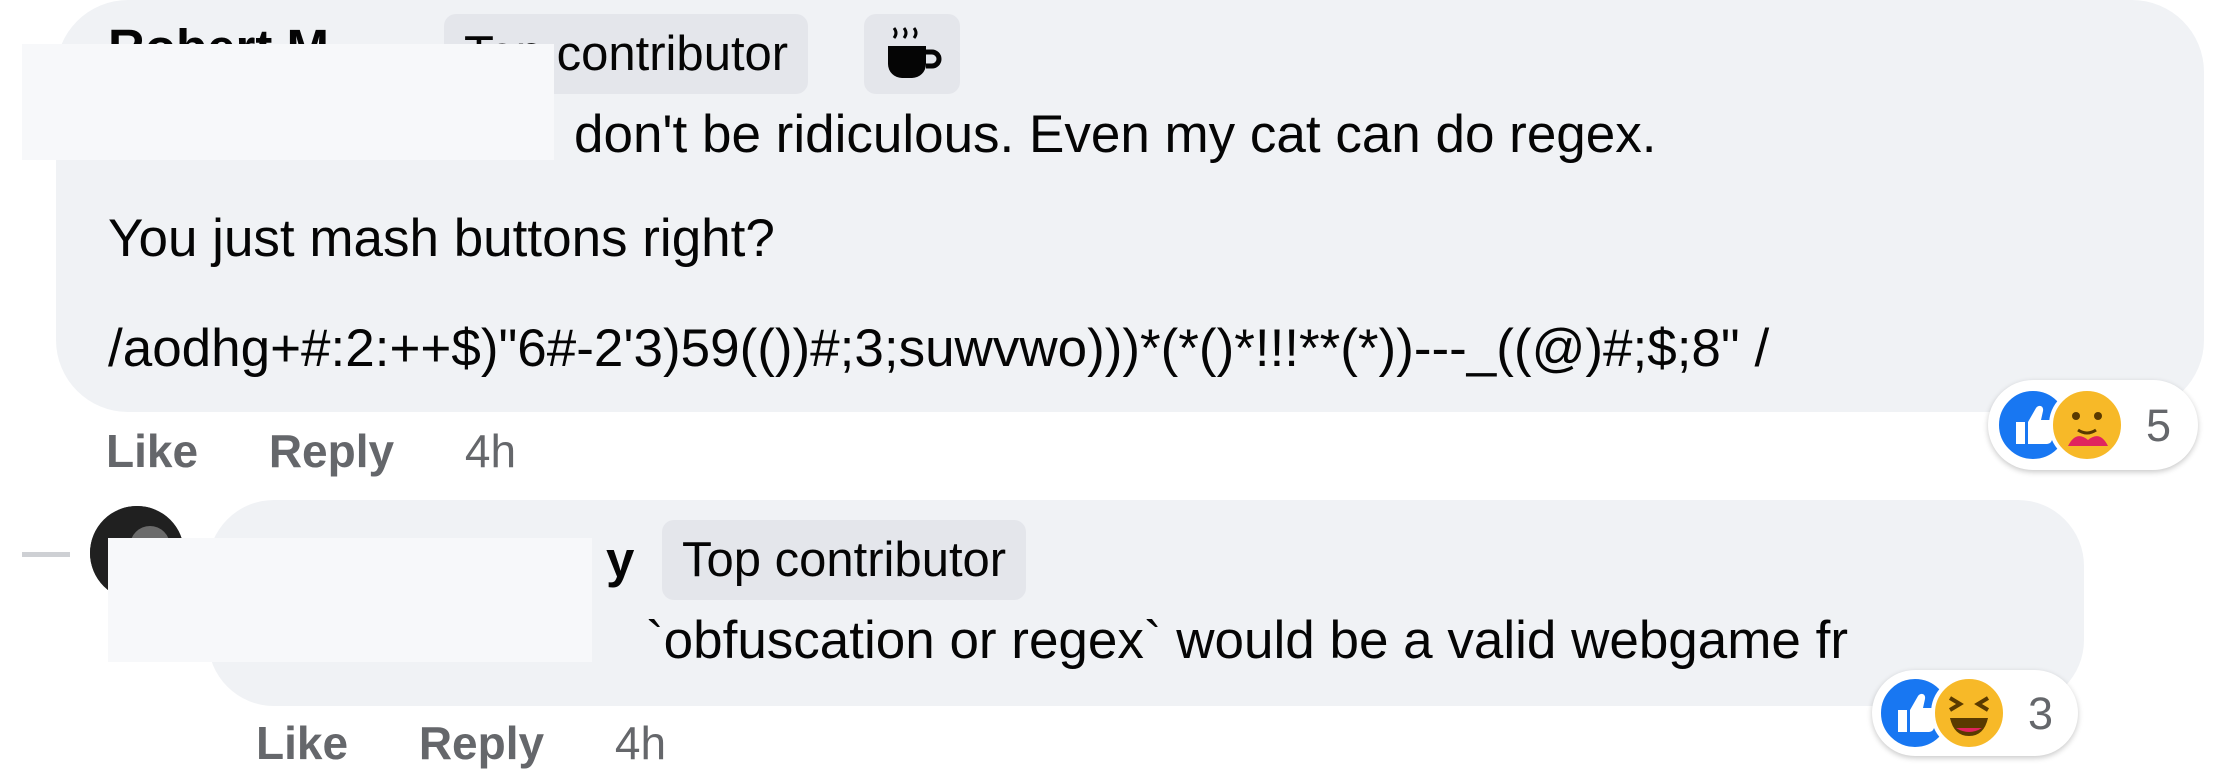 The height and width of the screenshot is (780, 2226). What do you see at coordinates (46, 554) in the screenshot?
I see `thread-connector` at bounding box center [46, 554].